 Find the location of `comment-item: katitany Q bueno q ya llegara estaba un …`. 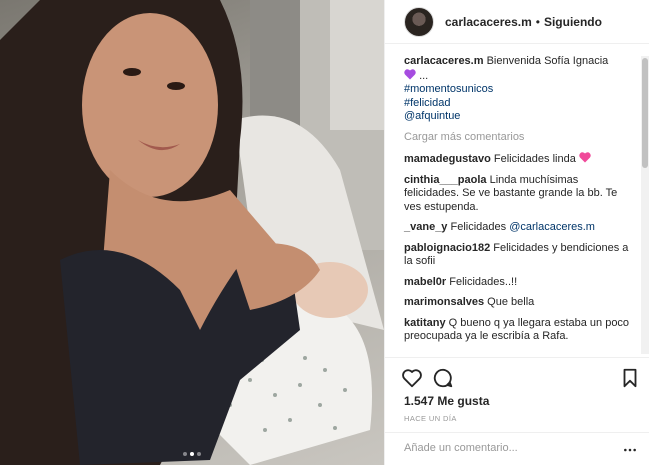

comment-item: katitany Q bueno q ya llegara estaba un … is located at coordinates (518, 330).